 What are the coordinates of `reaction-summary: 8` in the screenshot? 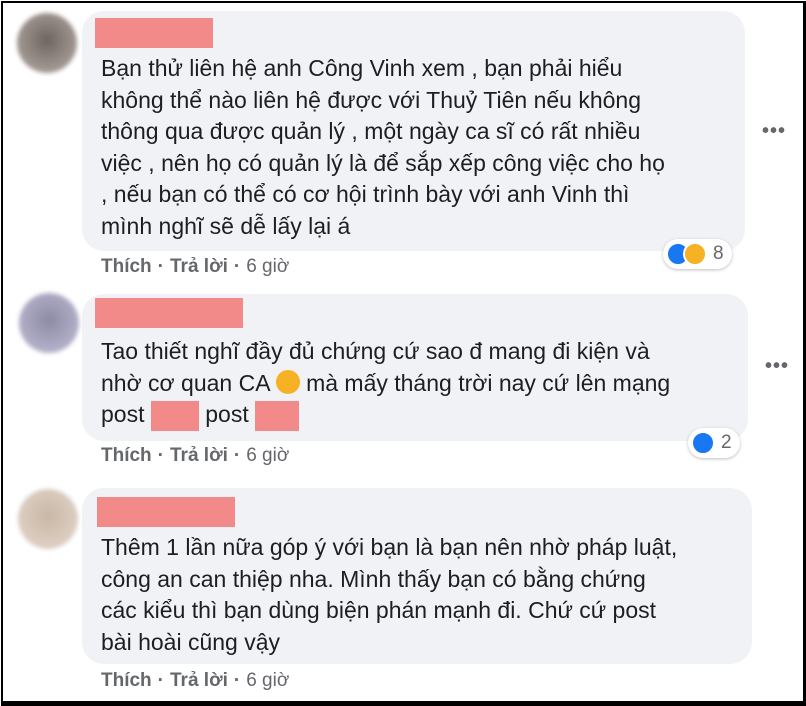 It's located at (697, 254).